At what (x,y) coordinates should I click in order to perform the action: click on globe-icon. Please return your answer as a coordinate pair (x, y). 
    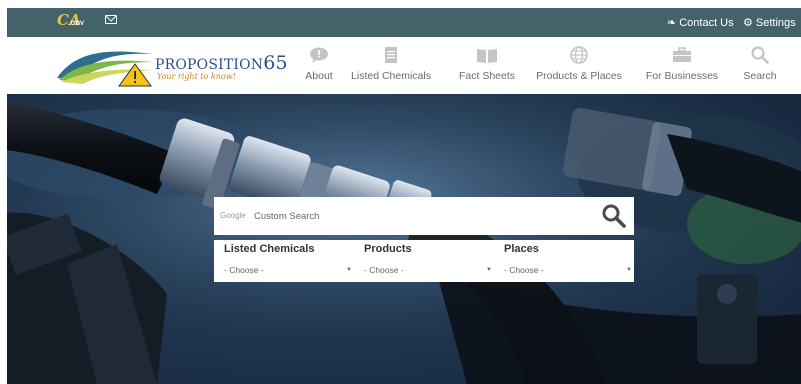
    Looking at the image, I should click on (579, 55).